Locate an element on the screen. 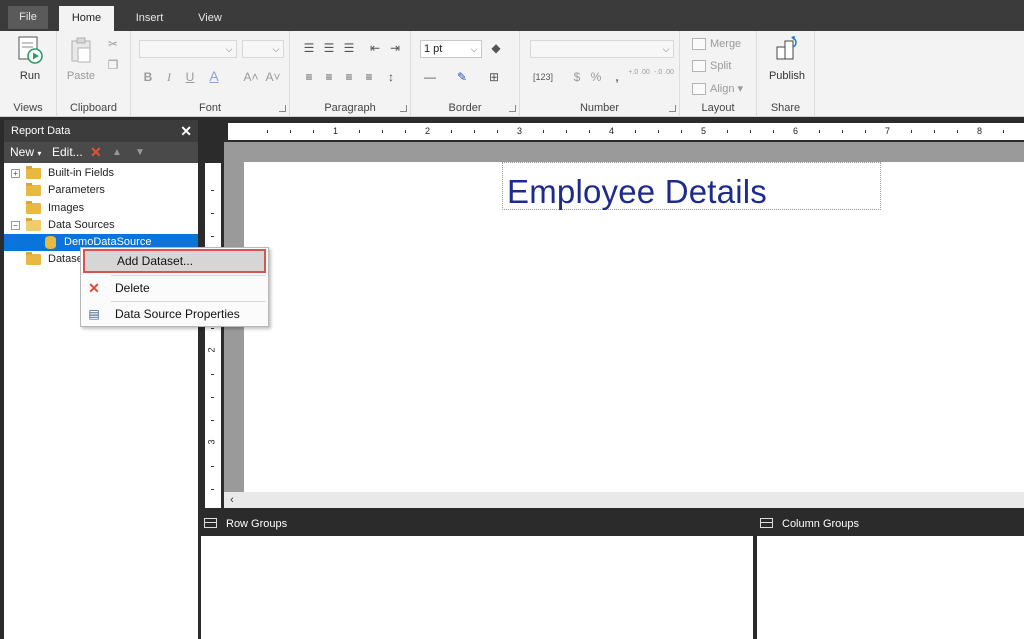  decrease-decimal-button: -.0 .00 is located at coordinates (664, 77).